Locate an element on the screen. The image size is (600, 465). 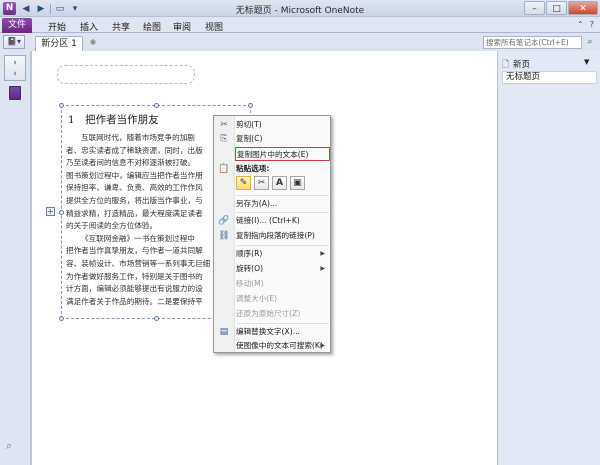
new-page-button: 🗋 新页 ▼ is located at coordinates (549, 63).